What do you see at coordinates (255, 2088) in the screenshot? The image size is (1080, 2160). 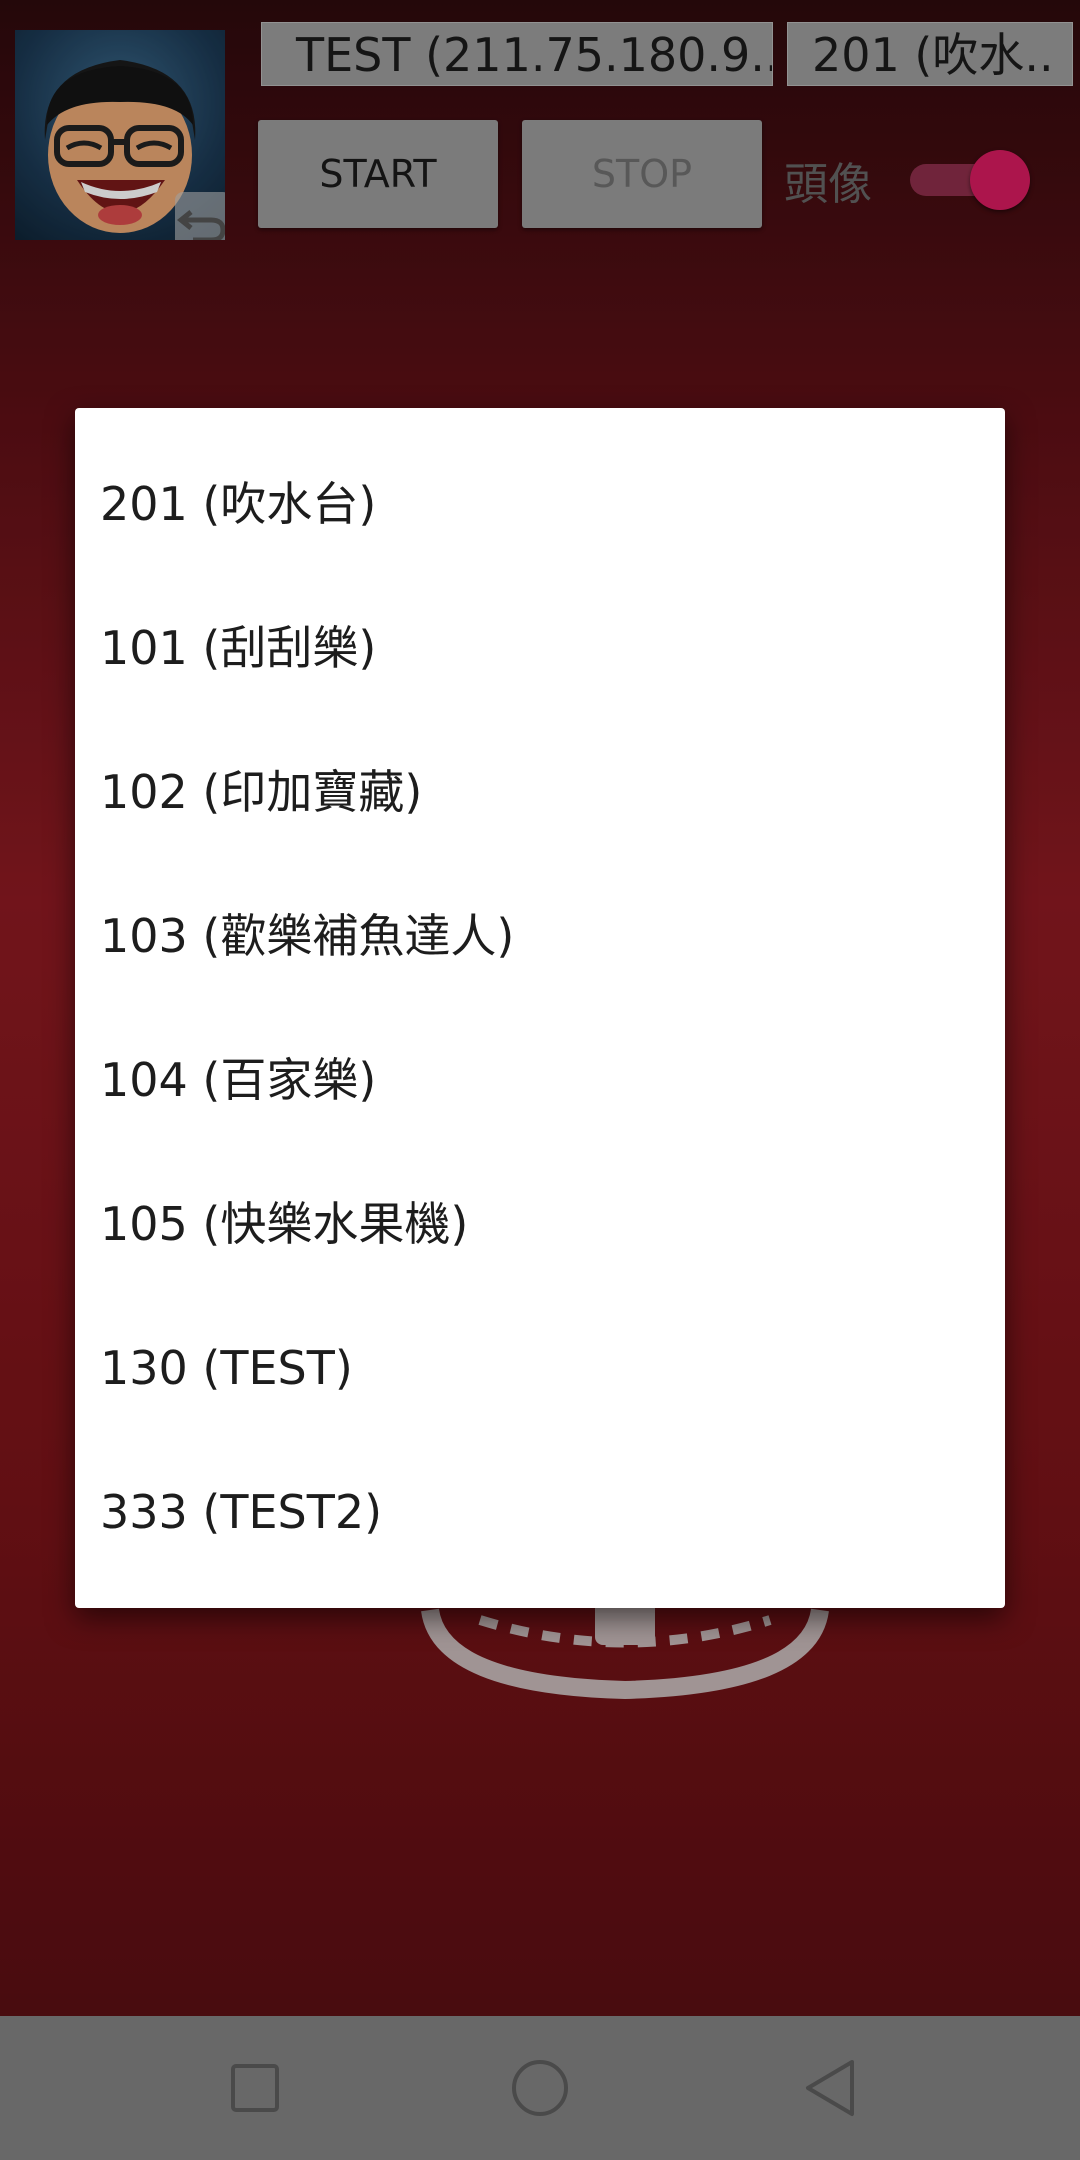 I see `recents-icon` at bounding box center [255, 2088].